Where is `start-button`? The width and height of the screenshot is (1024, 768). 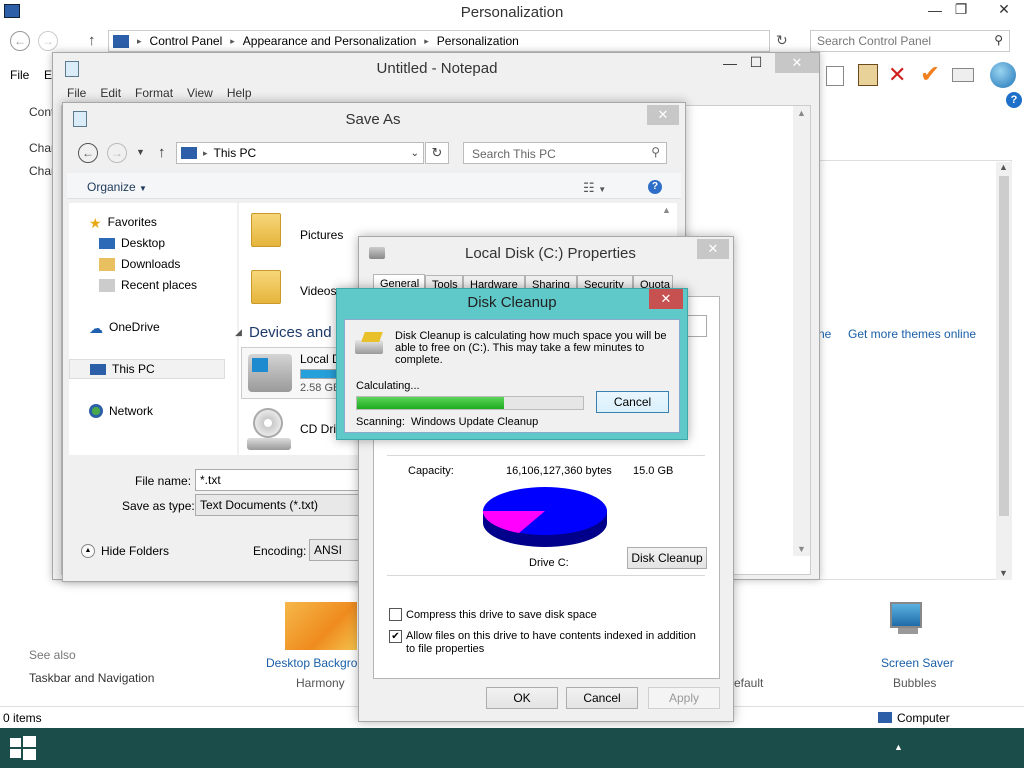 start-button is located at coordinates (23, 748).